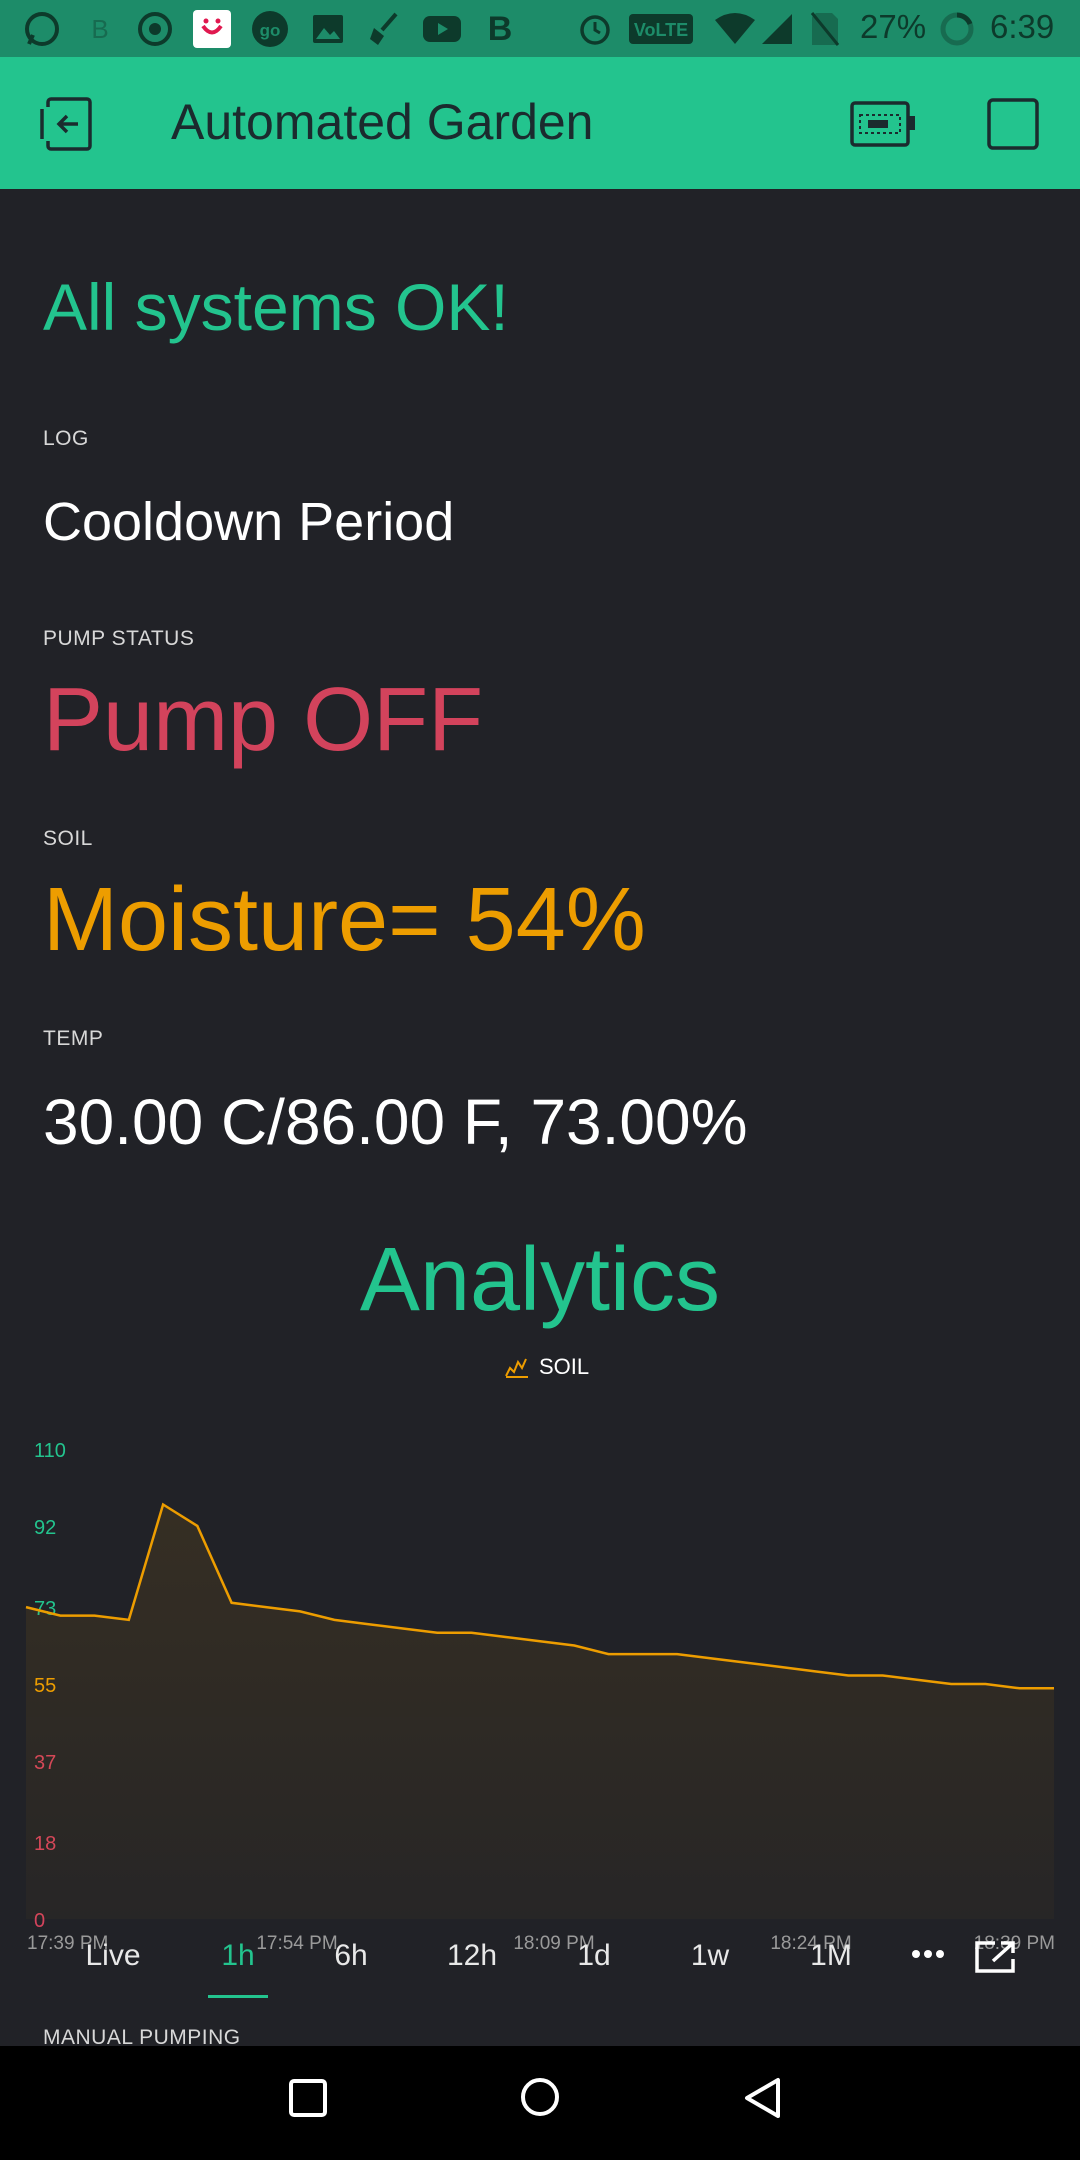 This screenshot has height=2160, width=1080. Describe the element at coordinates (238, 1996) in the screenshot. I see `active-tab-underline` at that location.